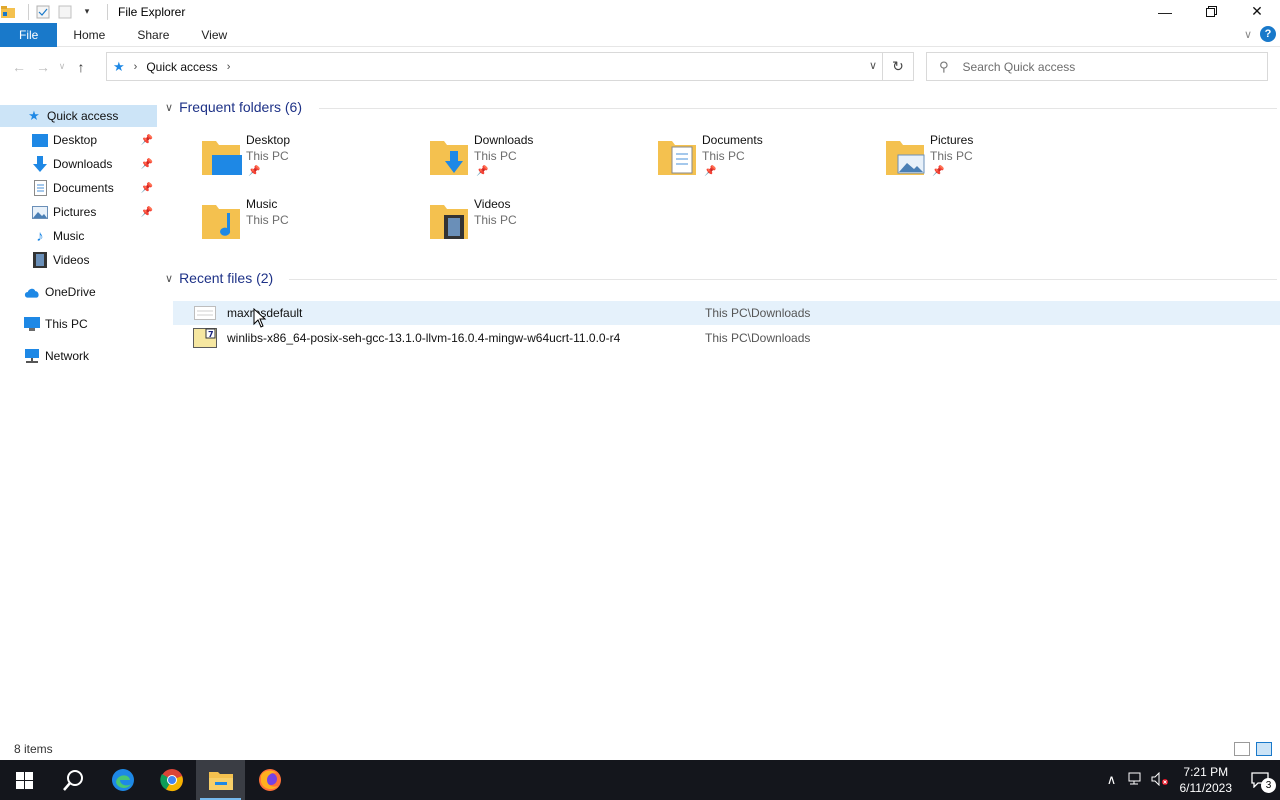 This screenshot has height=800, width=1280. What do you see at coordinates (24, 780) in the screenshot?
I see `start-button` at bounding box center [24, 780].